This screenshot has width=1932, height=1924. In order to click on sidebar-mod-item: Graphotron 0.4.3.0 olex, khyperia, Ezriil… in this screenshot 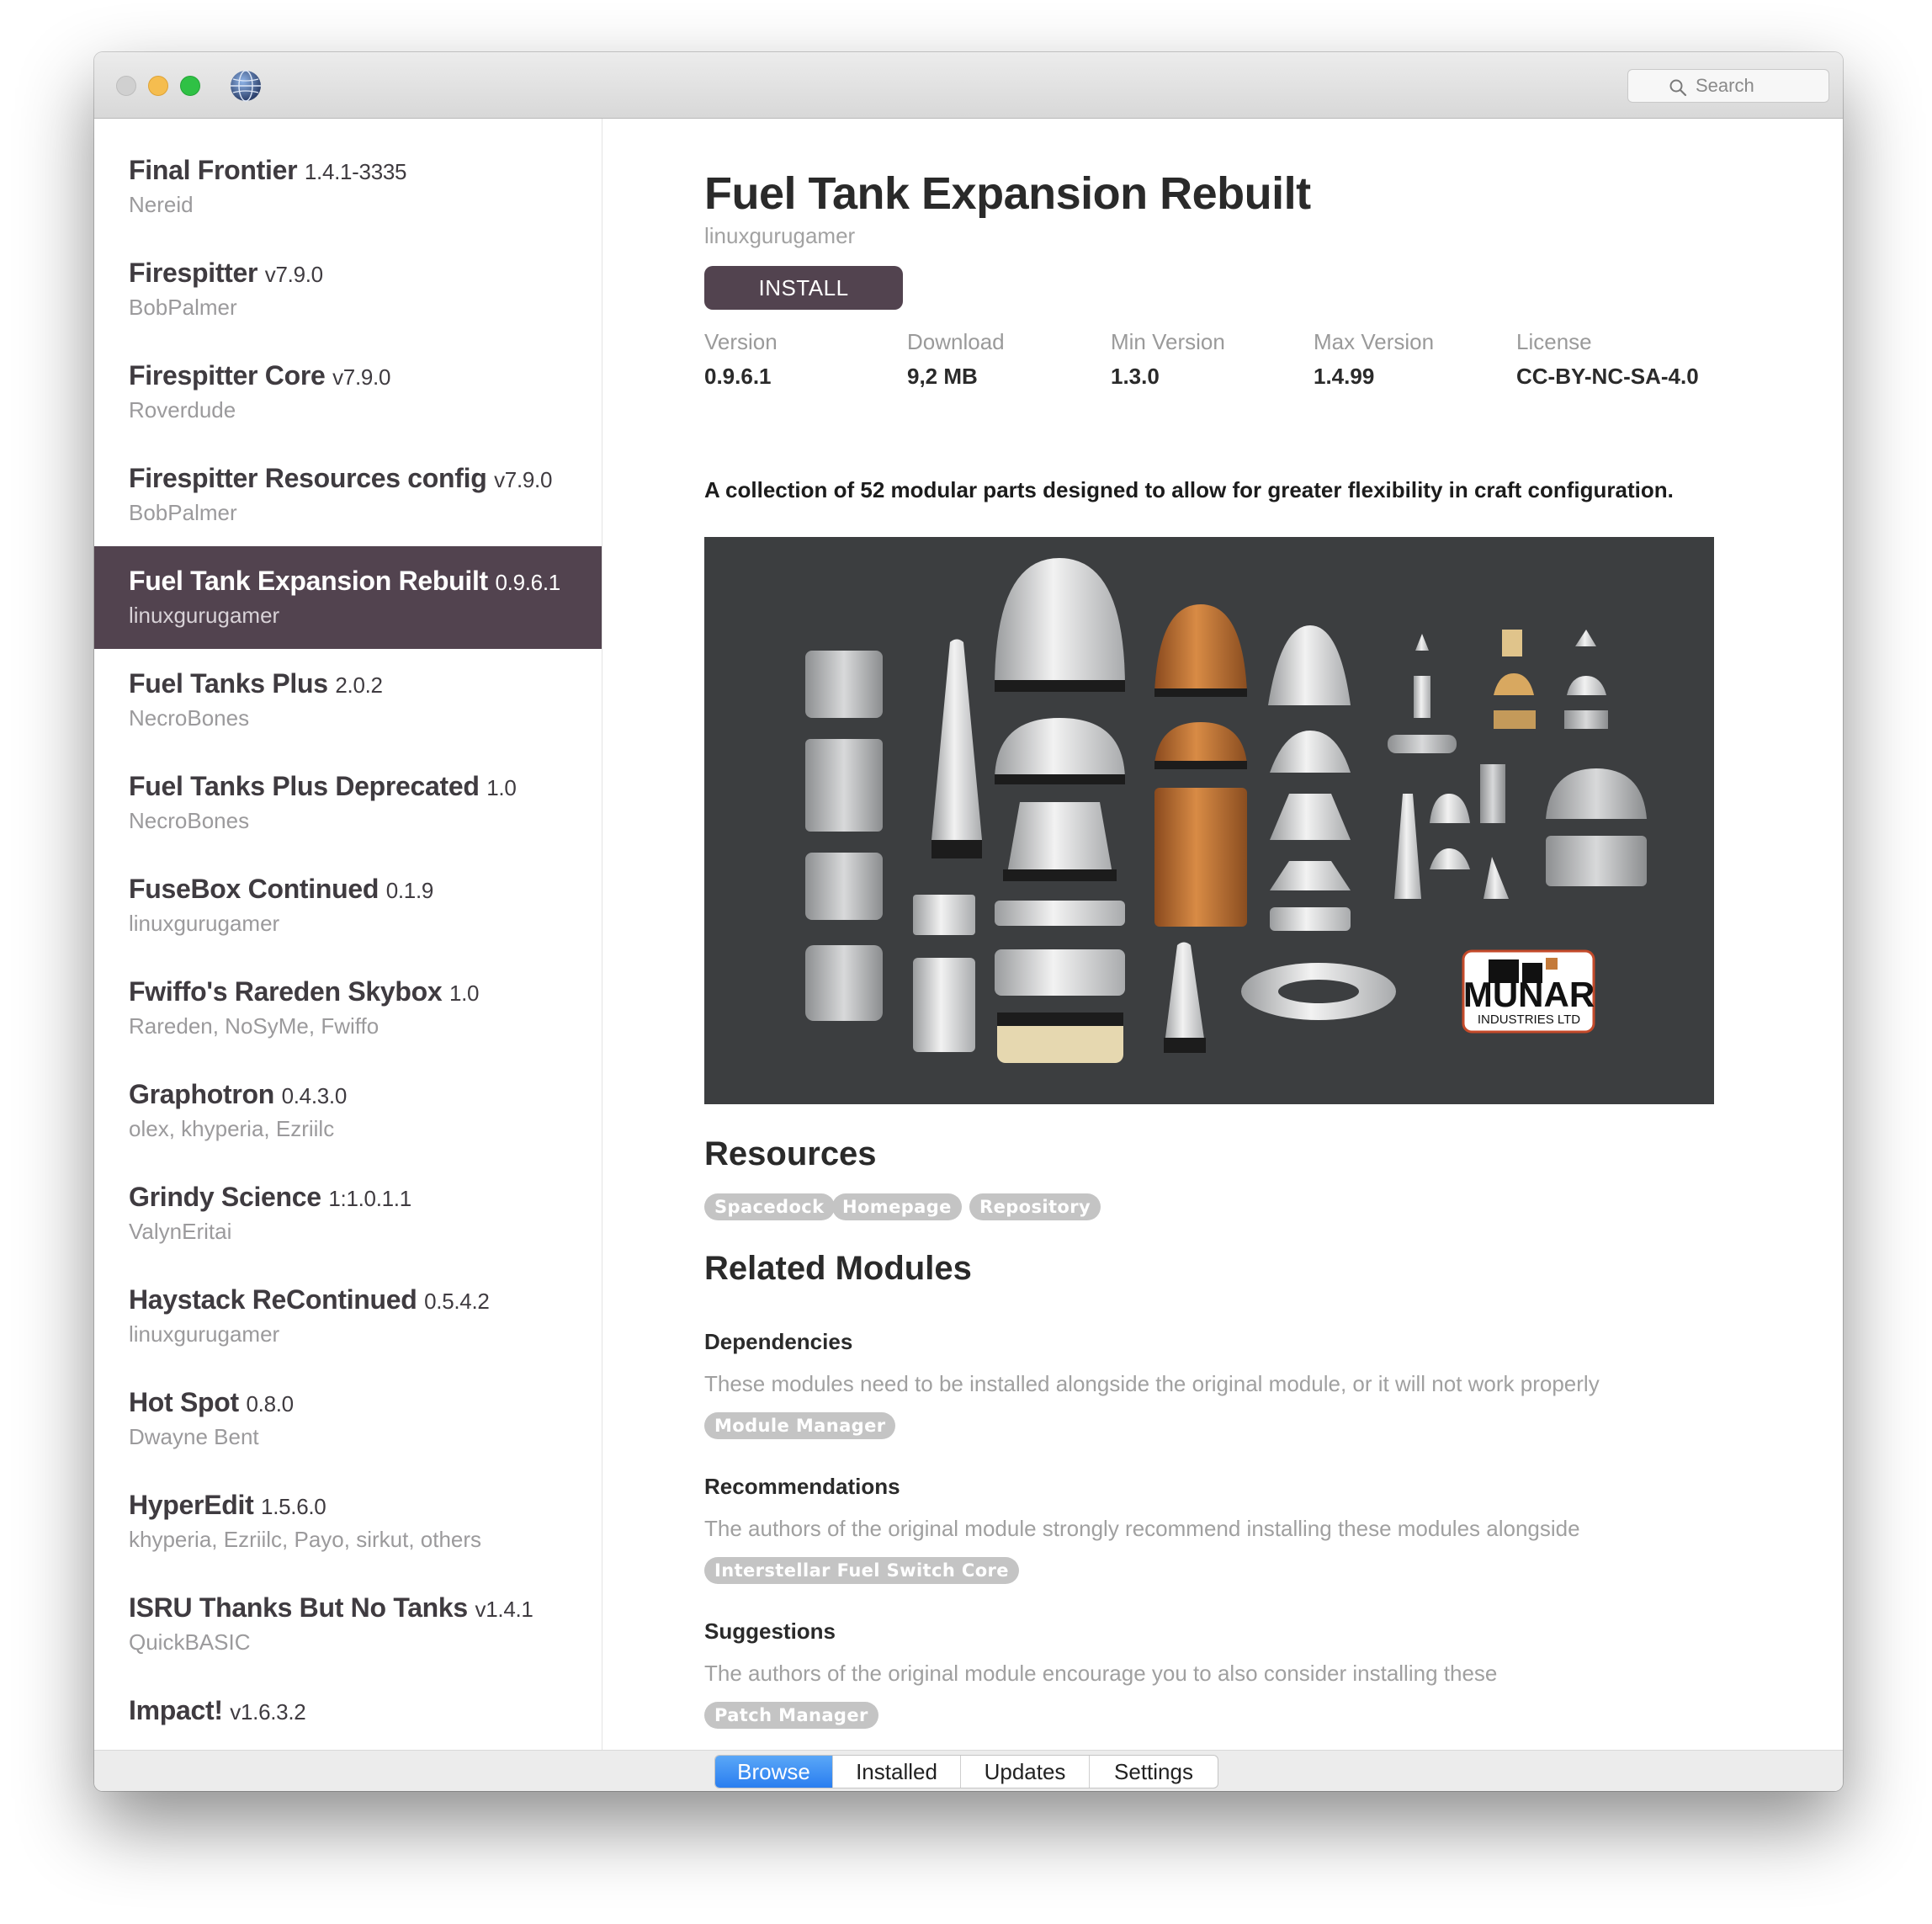, I will do `click(348, 1111)`.